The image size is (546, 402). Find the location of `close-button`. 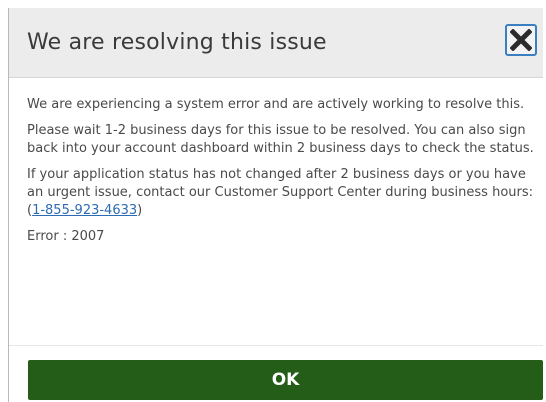

close-button is located at coordinates (521, 40).